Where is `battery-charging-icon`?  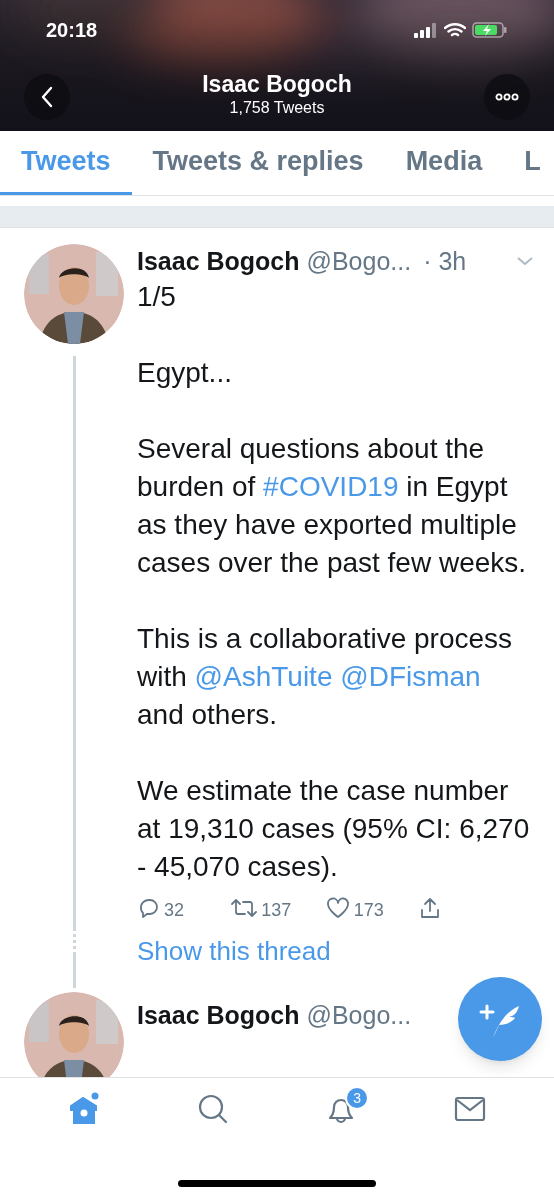
battery-charging-icon is located at coordinates (490, 30).